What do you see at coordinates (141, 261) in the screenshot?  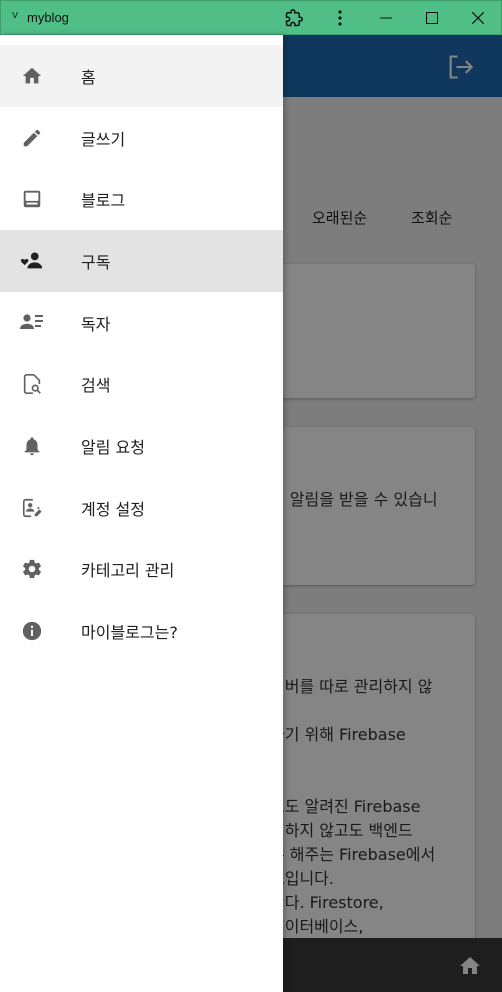 I see `menu-item-subscribe: 구독` at bounding box center [141, 261].